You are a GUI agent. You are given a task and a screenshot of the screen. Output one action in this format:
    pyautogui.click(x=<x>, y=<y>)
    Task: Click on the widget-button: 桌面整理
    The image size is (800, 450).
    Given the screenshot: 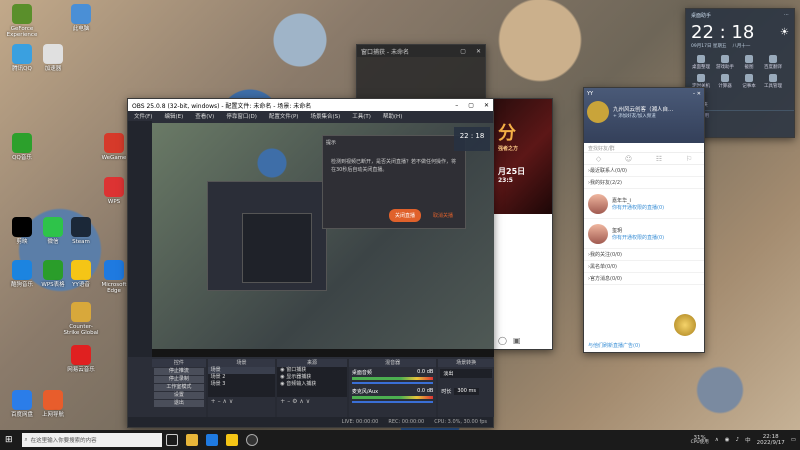 What is the action you would take?
    pyautogui.click(x=701, y=62)
    